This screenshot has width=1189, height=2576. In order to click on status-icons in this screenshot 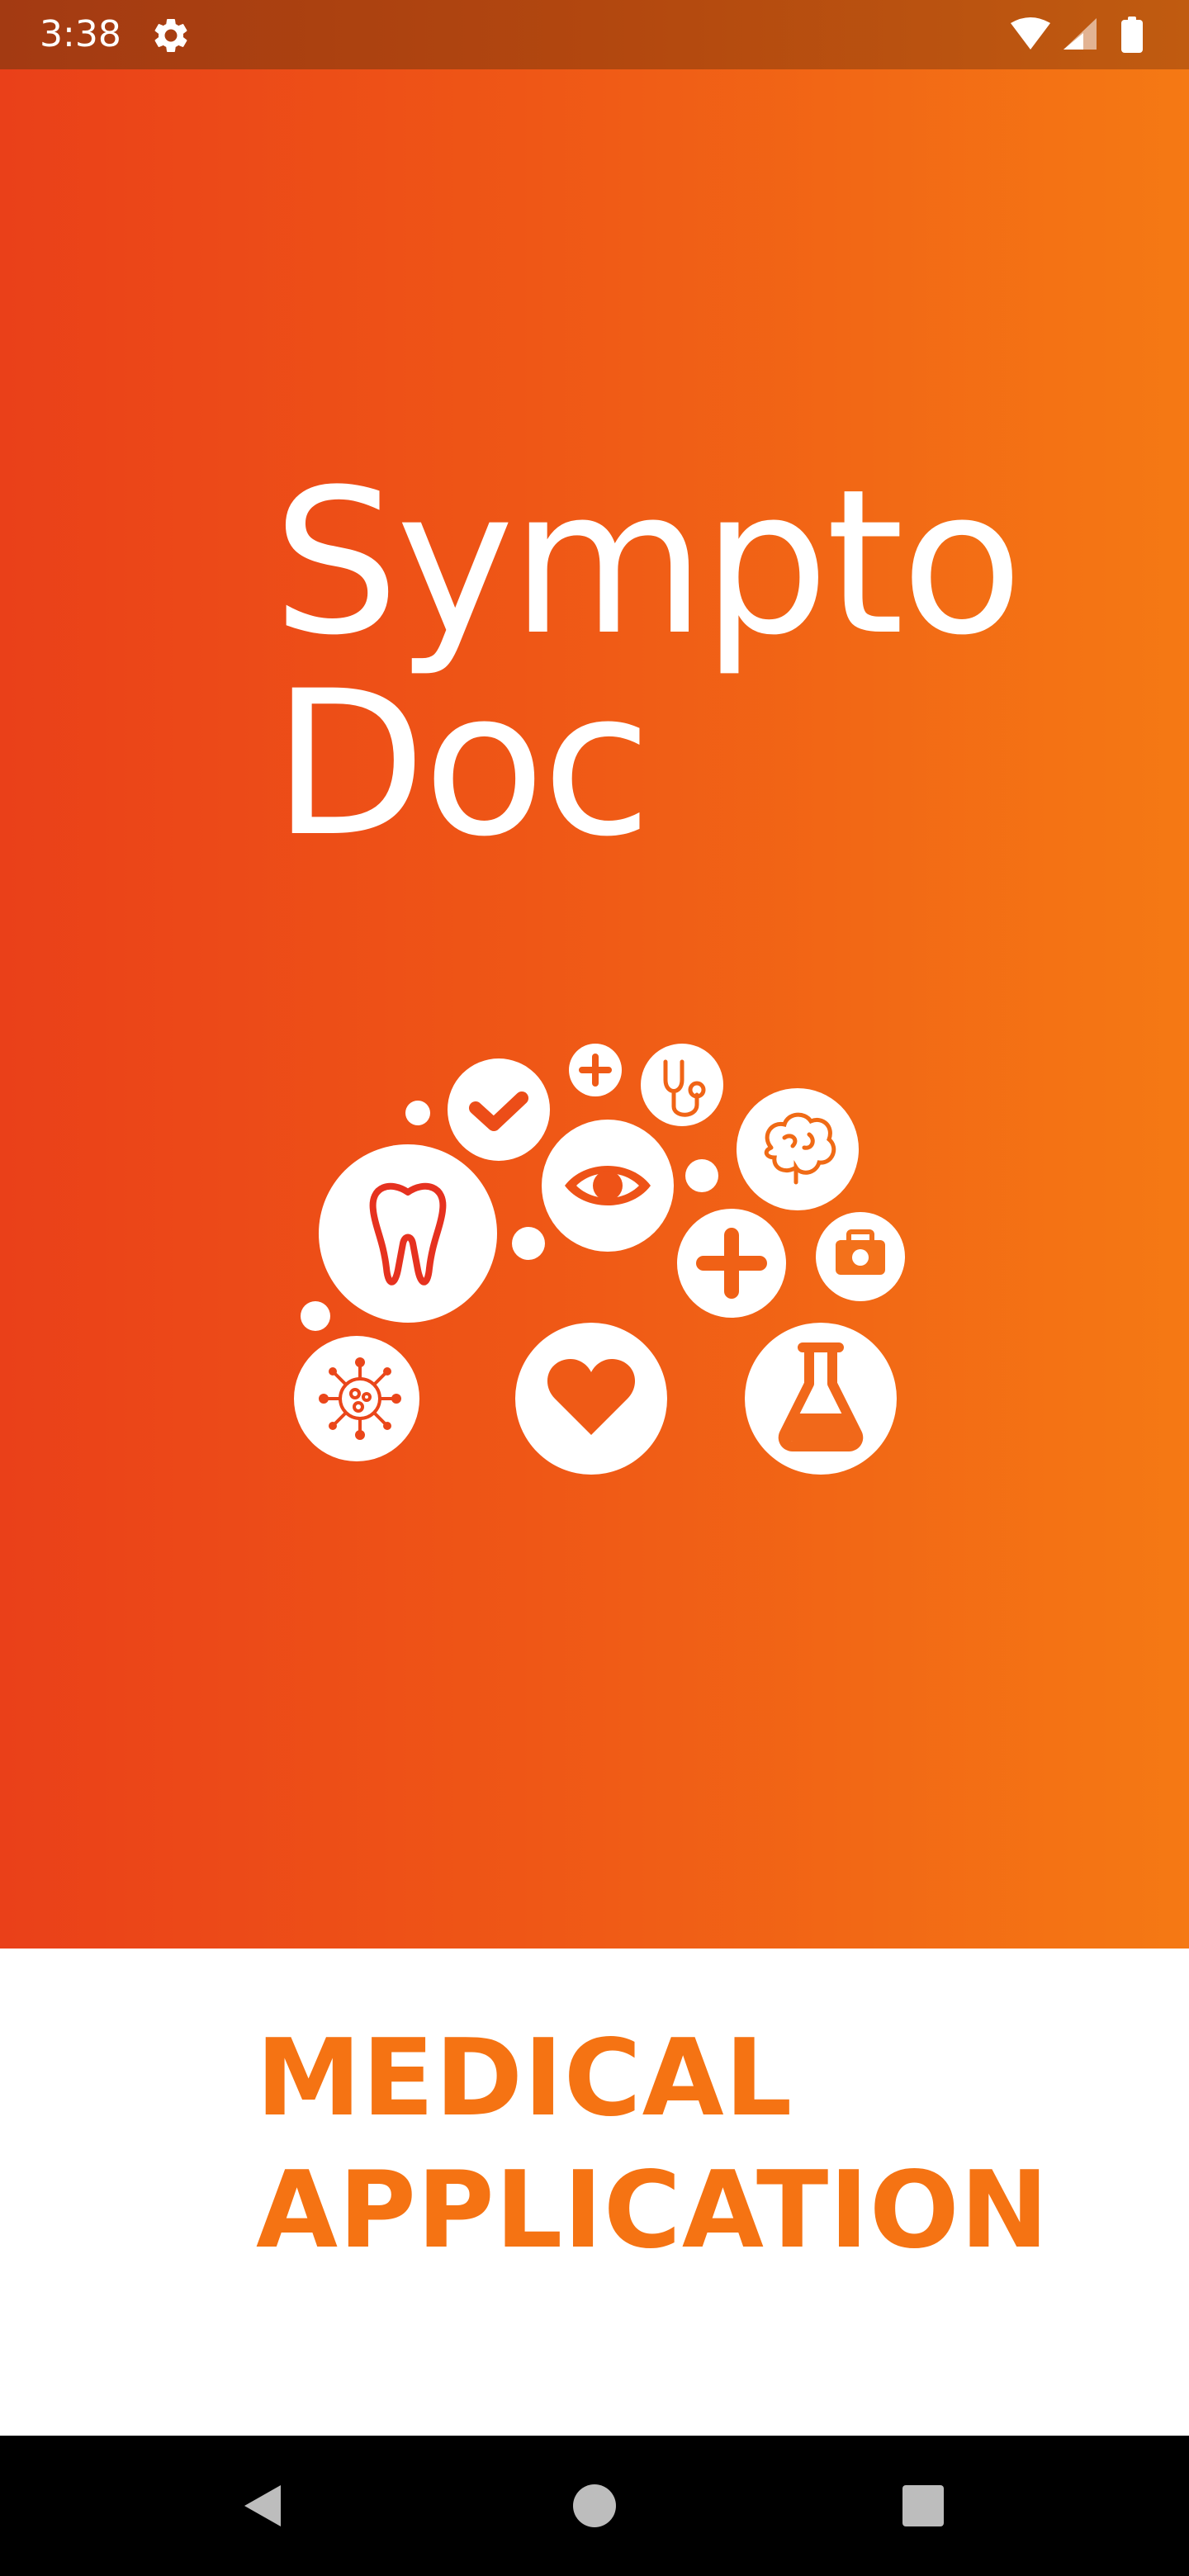, I will do `click(1077, 35)`.